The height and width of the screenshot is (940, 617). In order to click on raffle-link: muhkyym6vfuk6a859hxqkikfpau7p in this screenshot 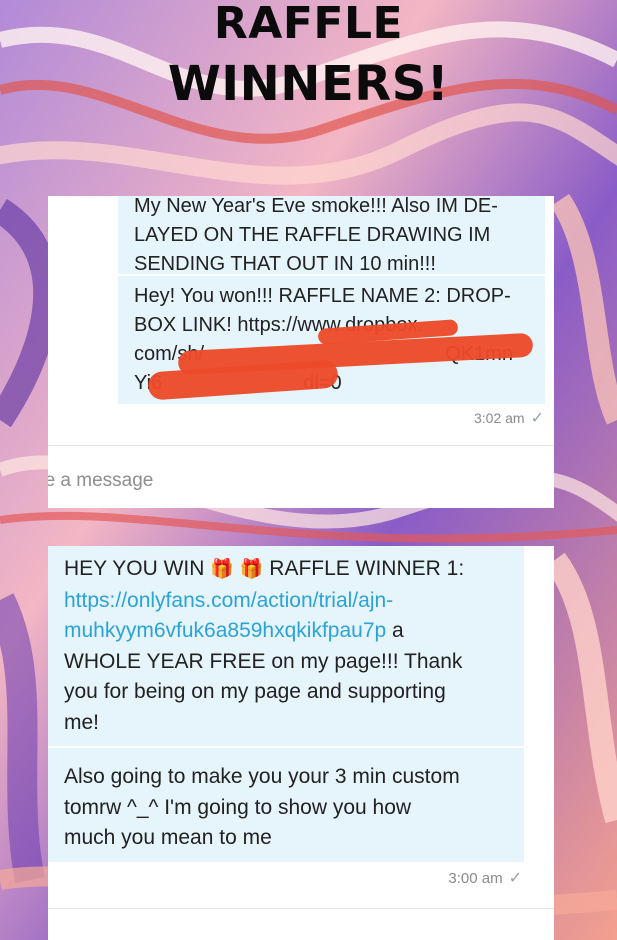, I will do `click(225, 630)`.